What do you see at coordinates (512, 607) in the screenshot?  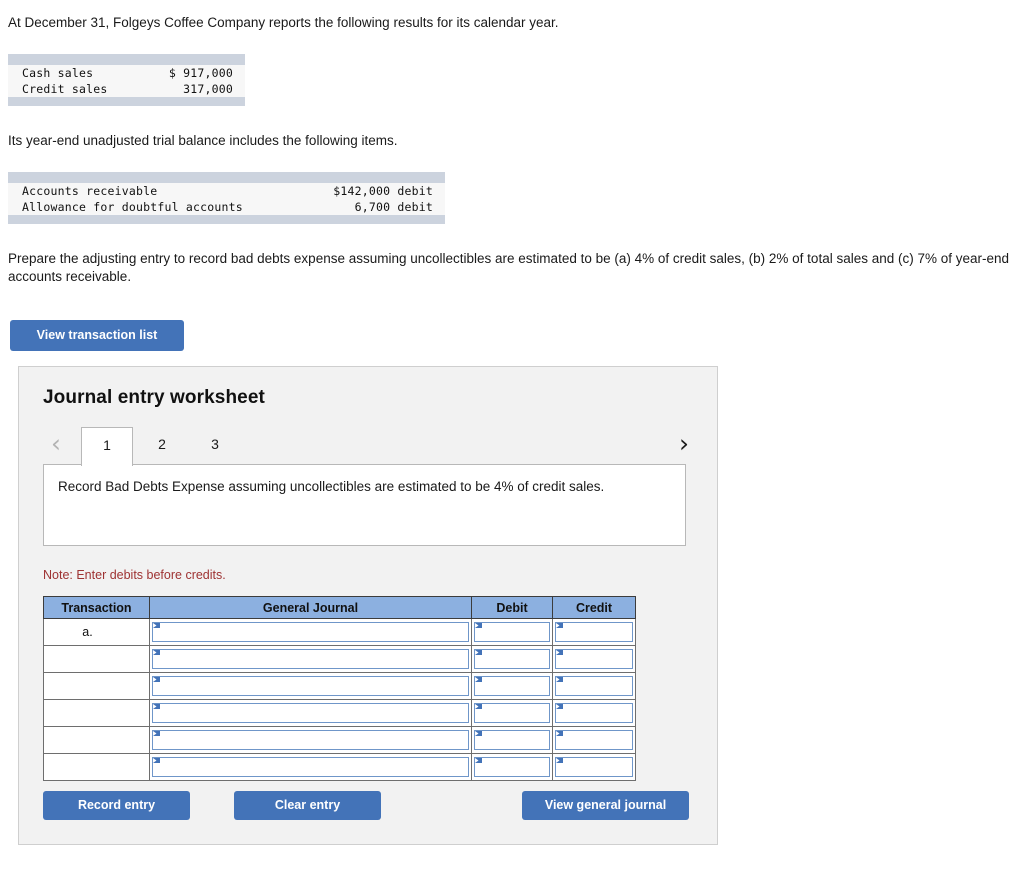 I see `header-debit: Debit` at bounding box center [512, 607].